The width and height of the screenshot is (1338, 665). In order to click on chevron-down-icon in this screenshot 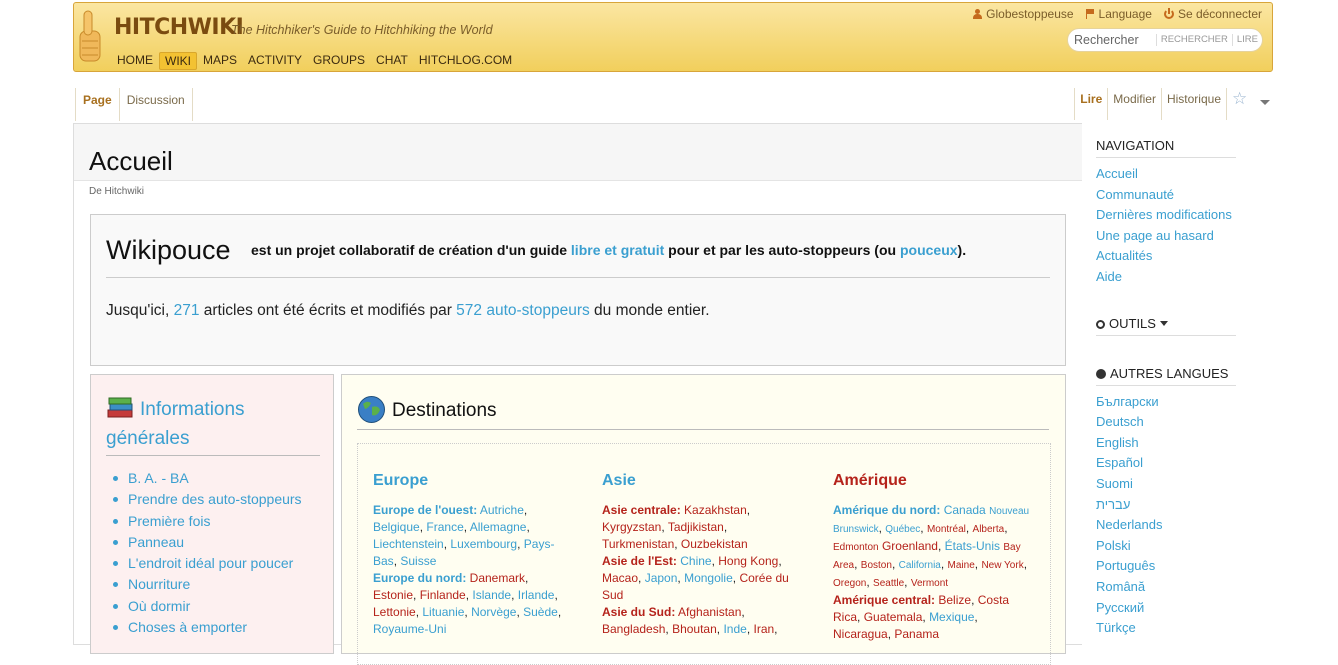, I will do `click(1163, 323)`.